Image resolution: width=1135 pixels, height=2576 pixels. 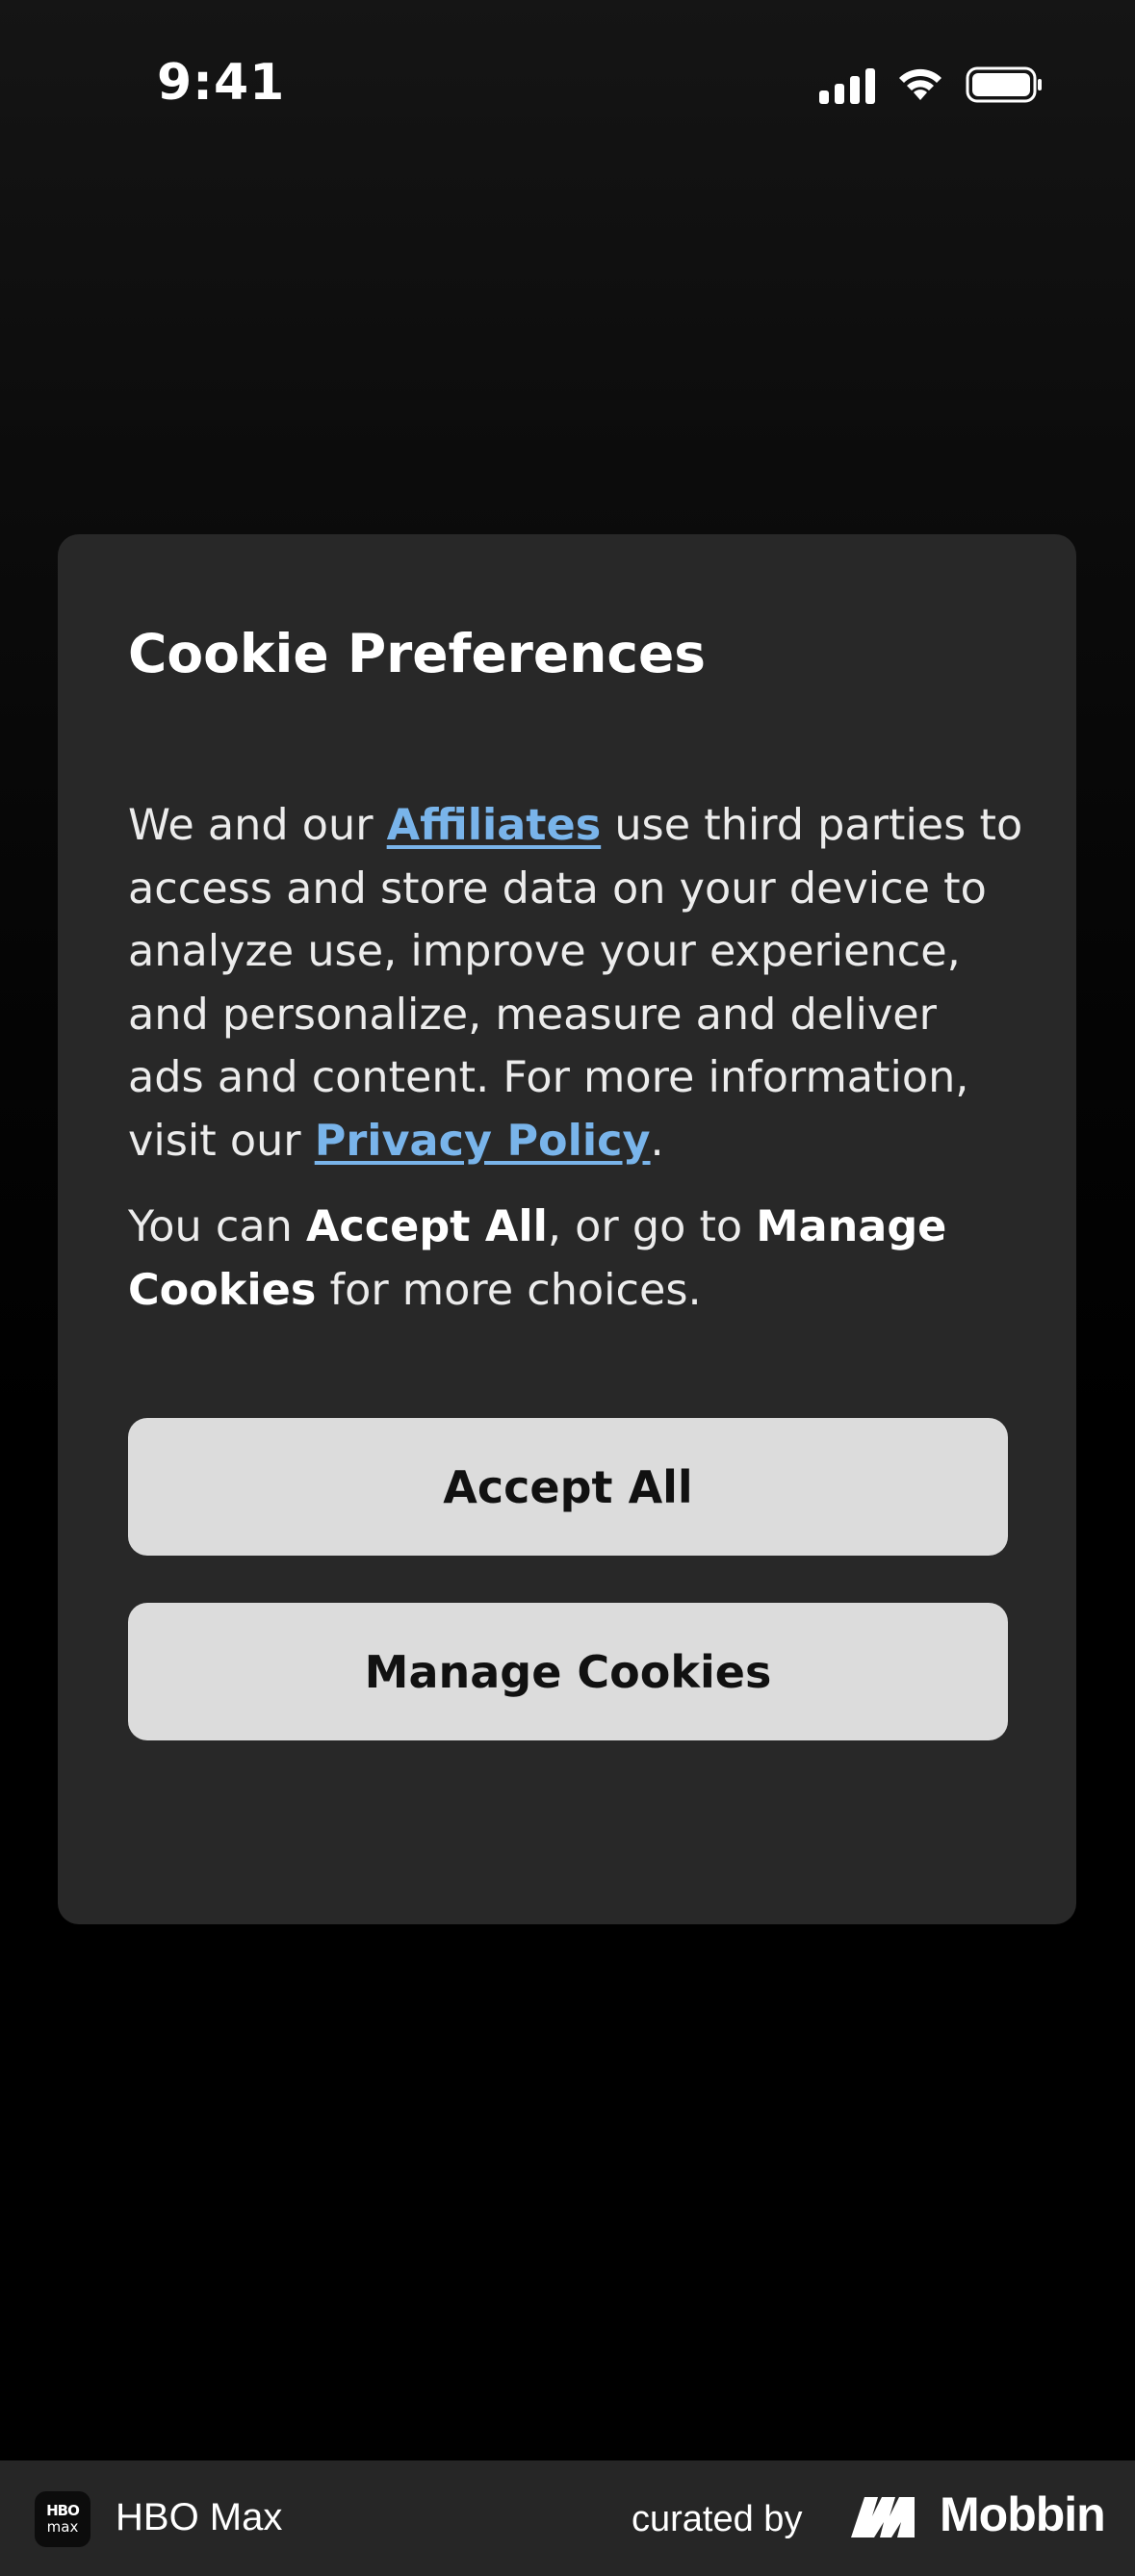 I want to click on accept-all-bold: Accept All, so click(x=426, y=1227).